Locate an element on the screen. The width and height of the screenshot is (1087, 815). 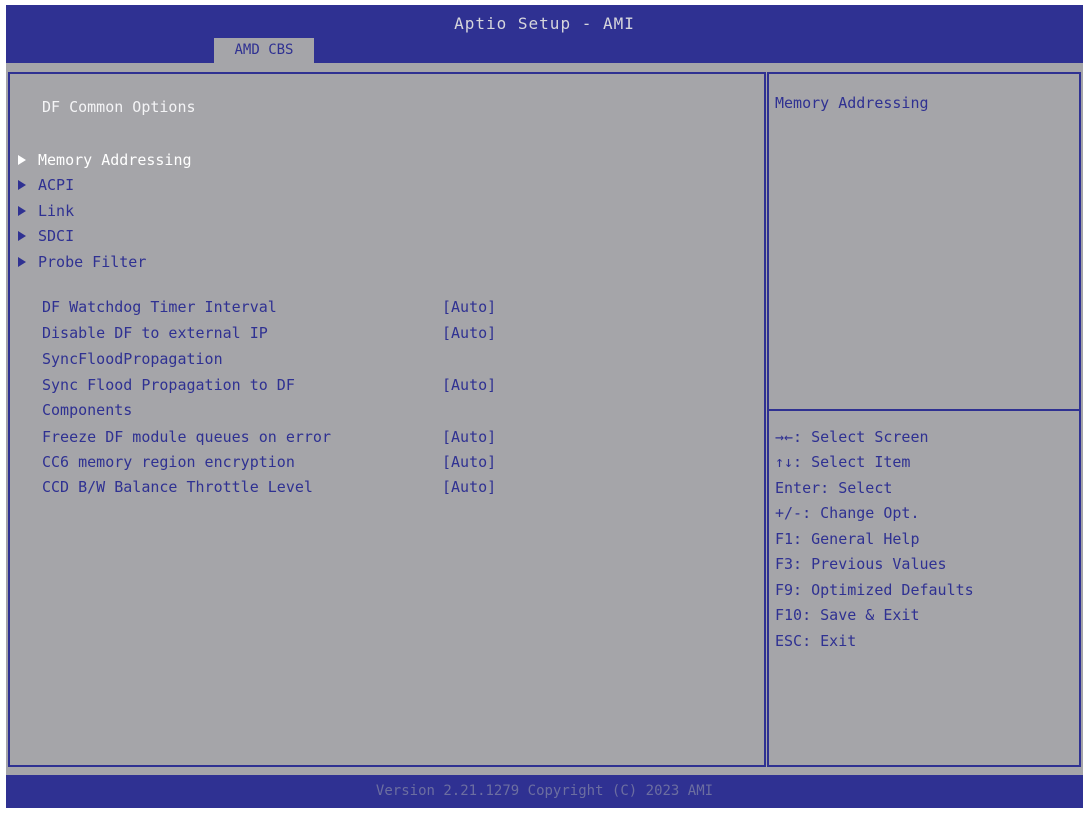
submenu-label: Probe Filter is located at coordinates (92, 262).